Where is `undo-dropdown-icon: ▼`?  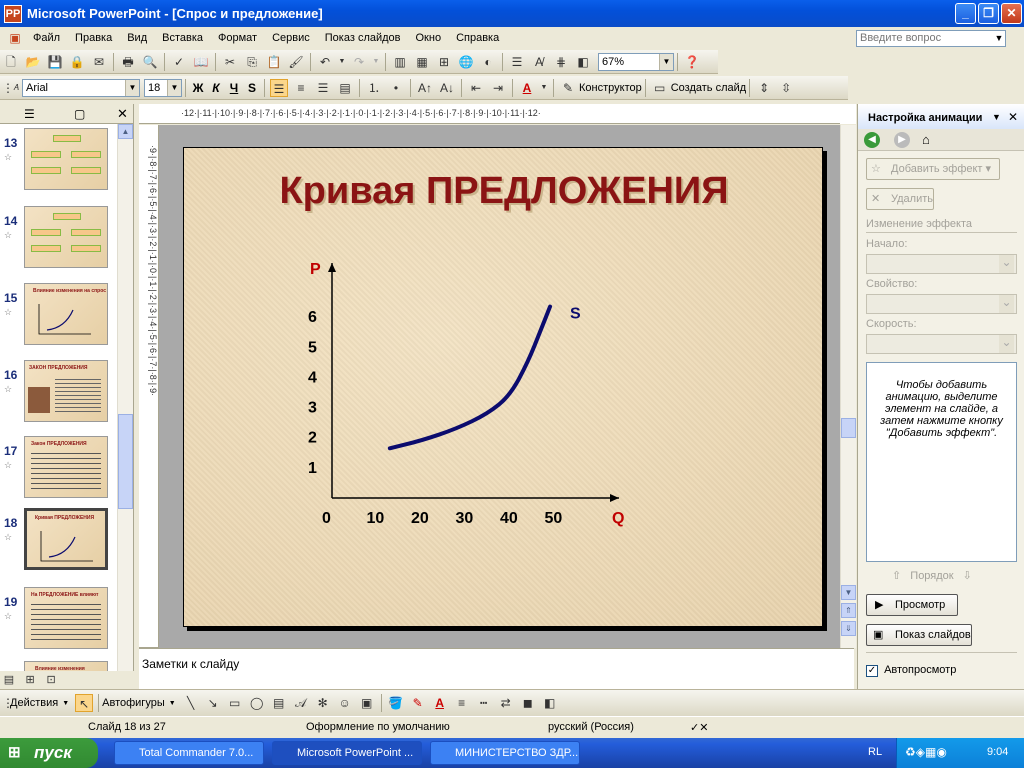
undo-dropdown-icon: ▼ is located at coordinates (342, 62).